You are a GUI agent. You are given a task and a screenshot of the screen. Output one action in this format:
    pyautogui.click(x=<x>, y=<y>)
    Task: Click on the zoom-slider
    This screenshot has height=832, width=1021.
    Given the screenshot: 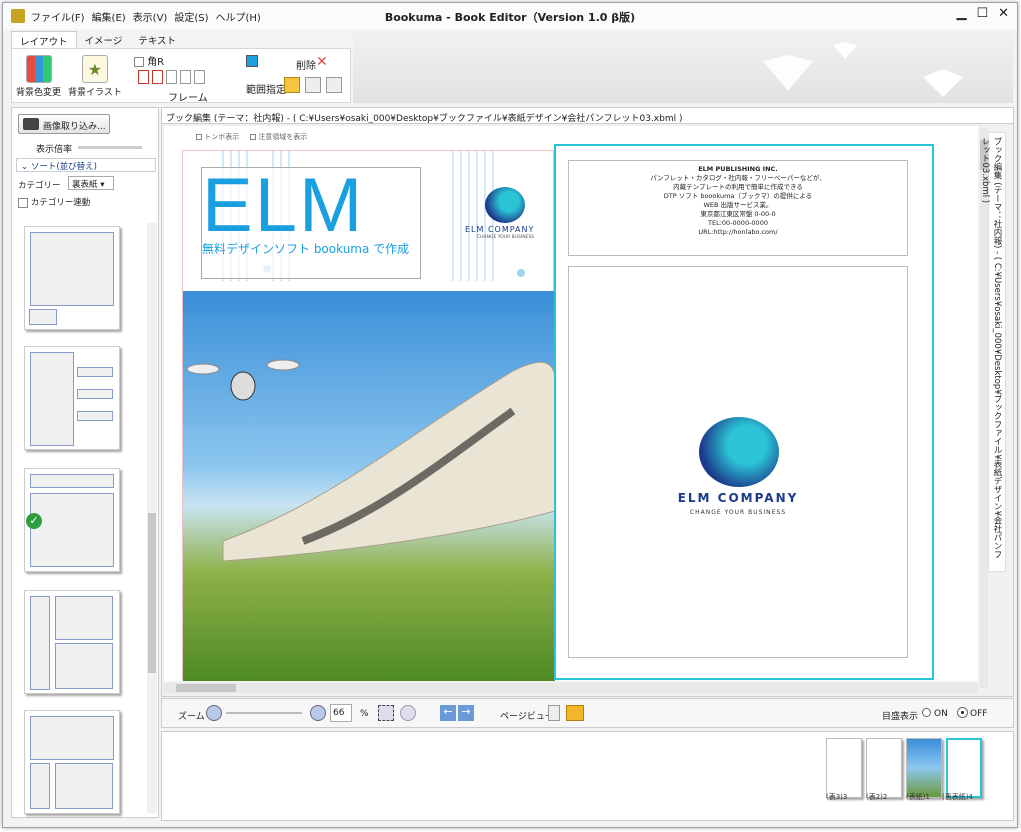 What is the action you would take?
    pyautogui.click(x=264, y=713)
    